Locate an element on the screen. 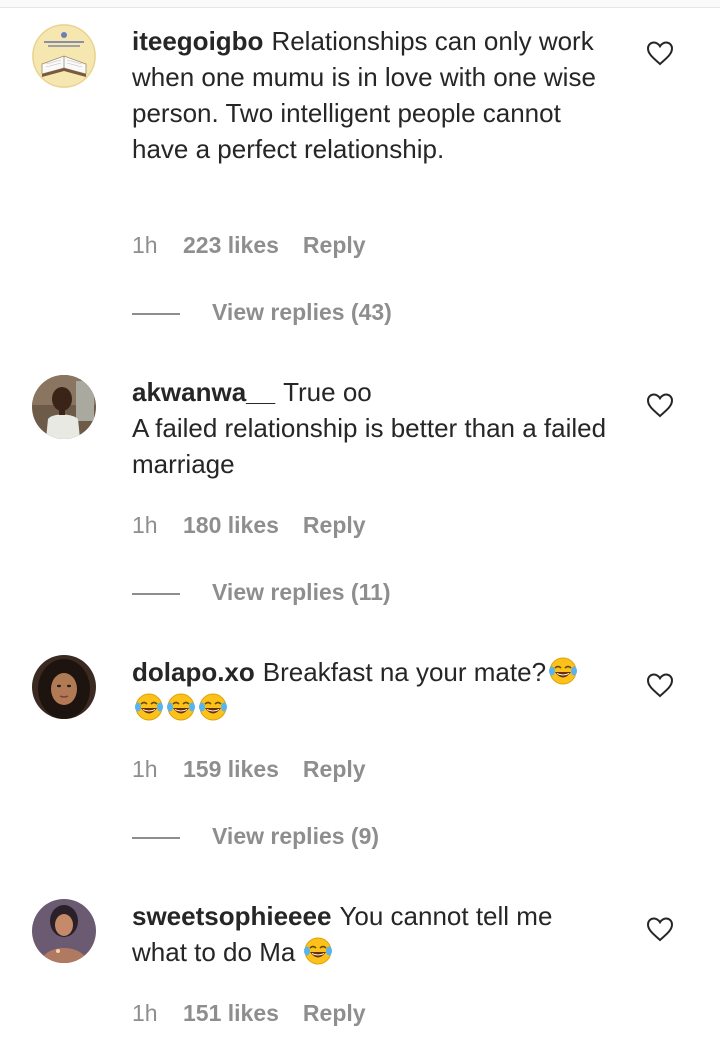  comment-likes: 159 likes is located at coordinates (231, 769).